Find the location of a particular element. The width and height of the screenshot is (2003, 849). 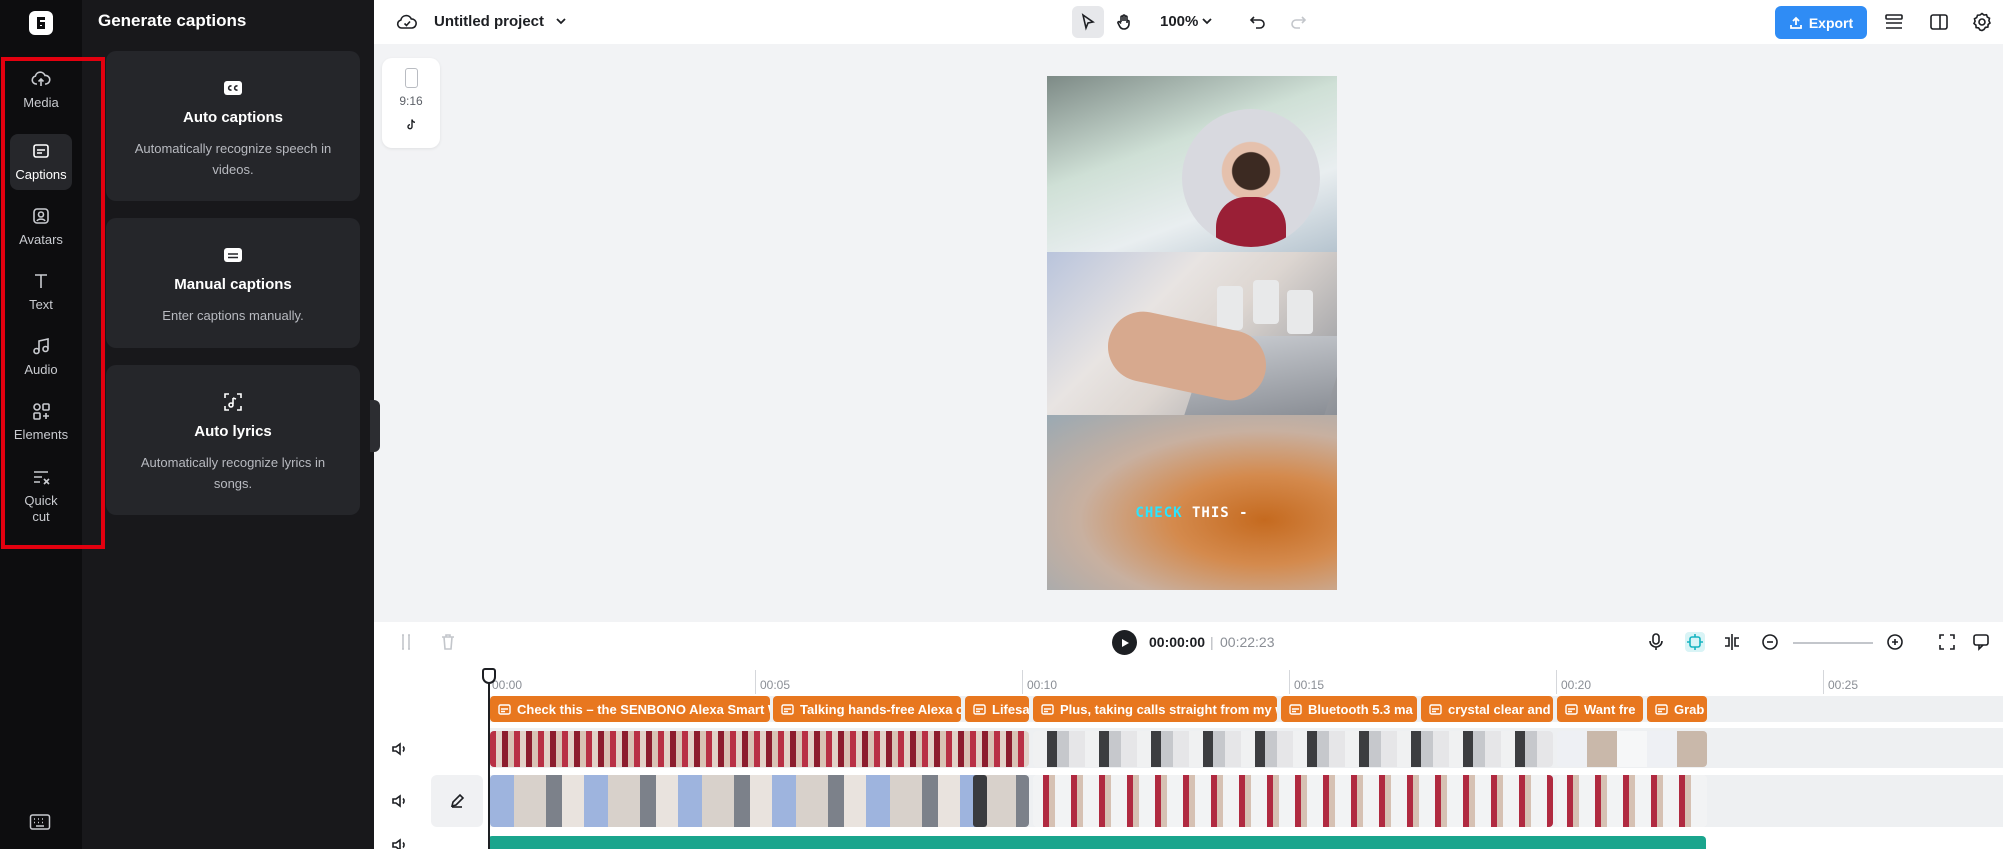

caption-clip: Want fre is located at coordinates (1600, 709).